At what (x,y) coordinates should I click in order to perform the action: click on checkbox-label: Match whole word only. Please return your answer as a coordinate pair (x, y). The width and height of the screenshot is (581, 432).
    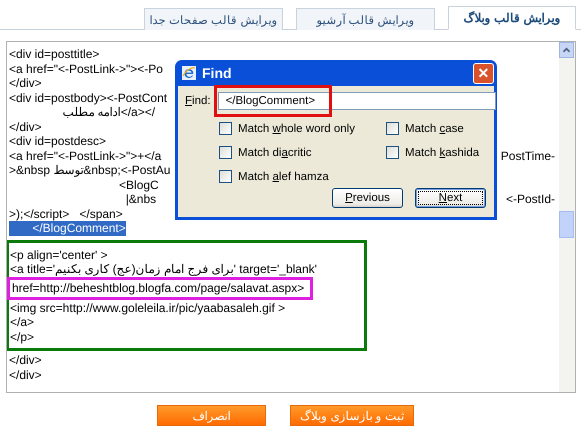
    Looking at the image, I should click on (296, 128).